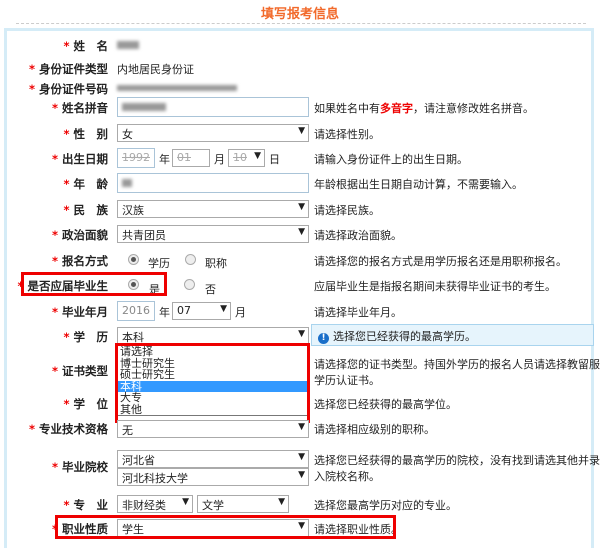 The width and height of the screenshot is (600, 548). What do you see at coordinates (374, 429) in the screenshot?
I see `tech-qual-hint: 请选择相应级别的职称。` at bounding box center [374, 429].